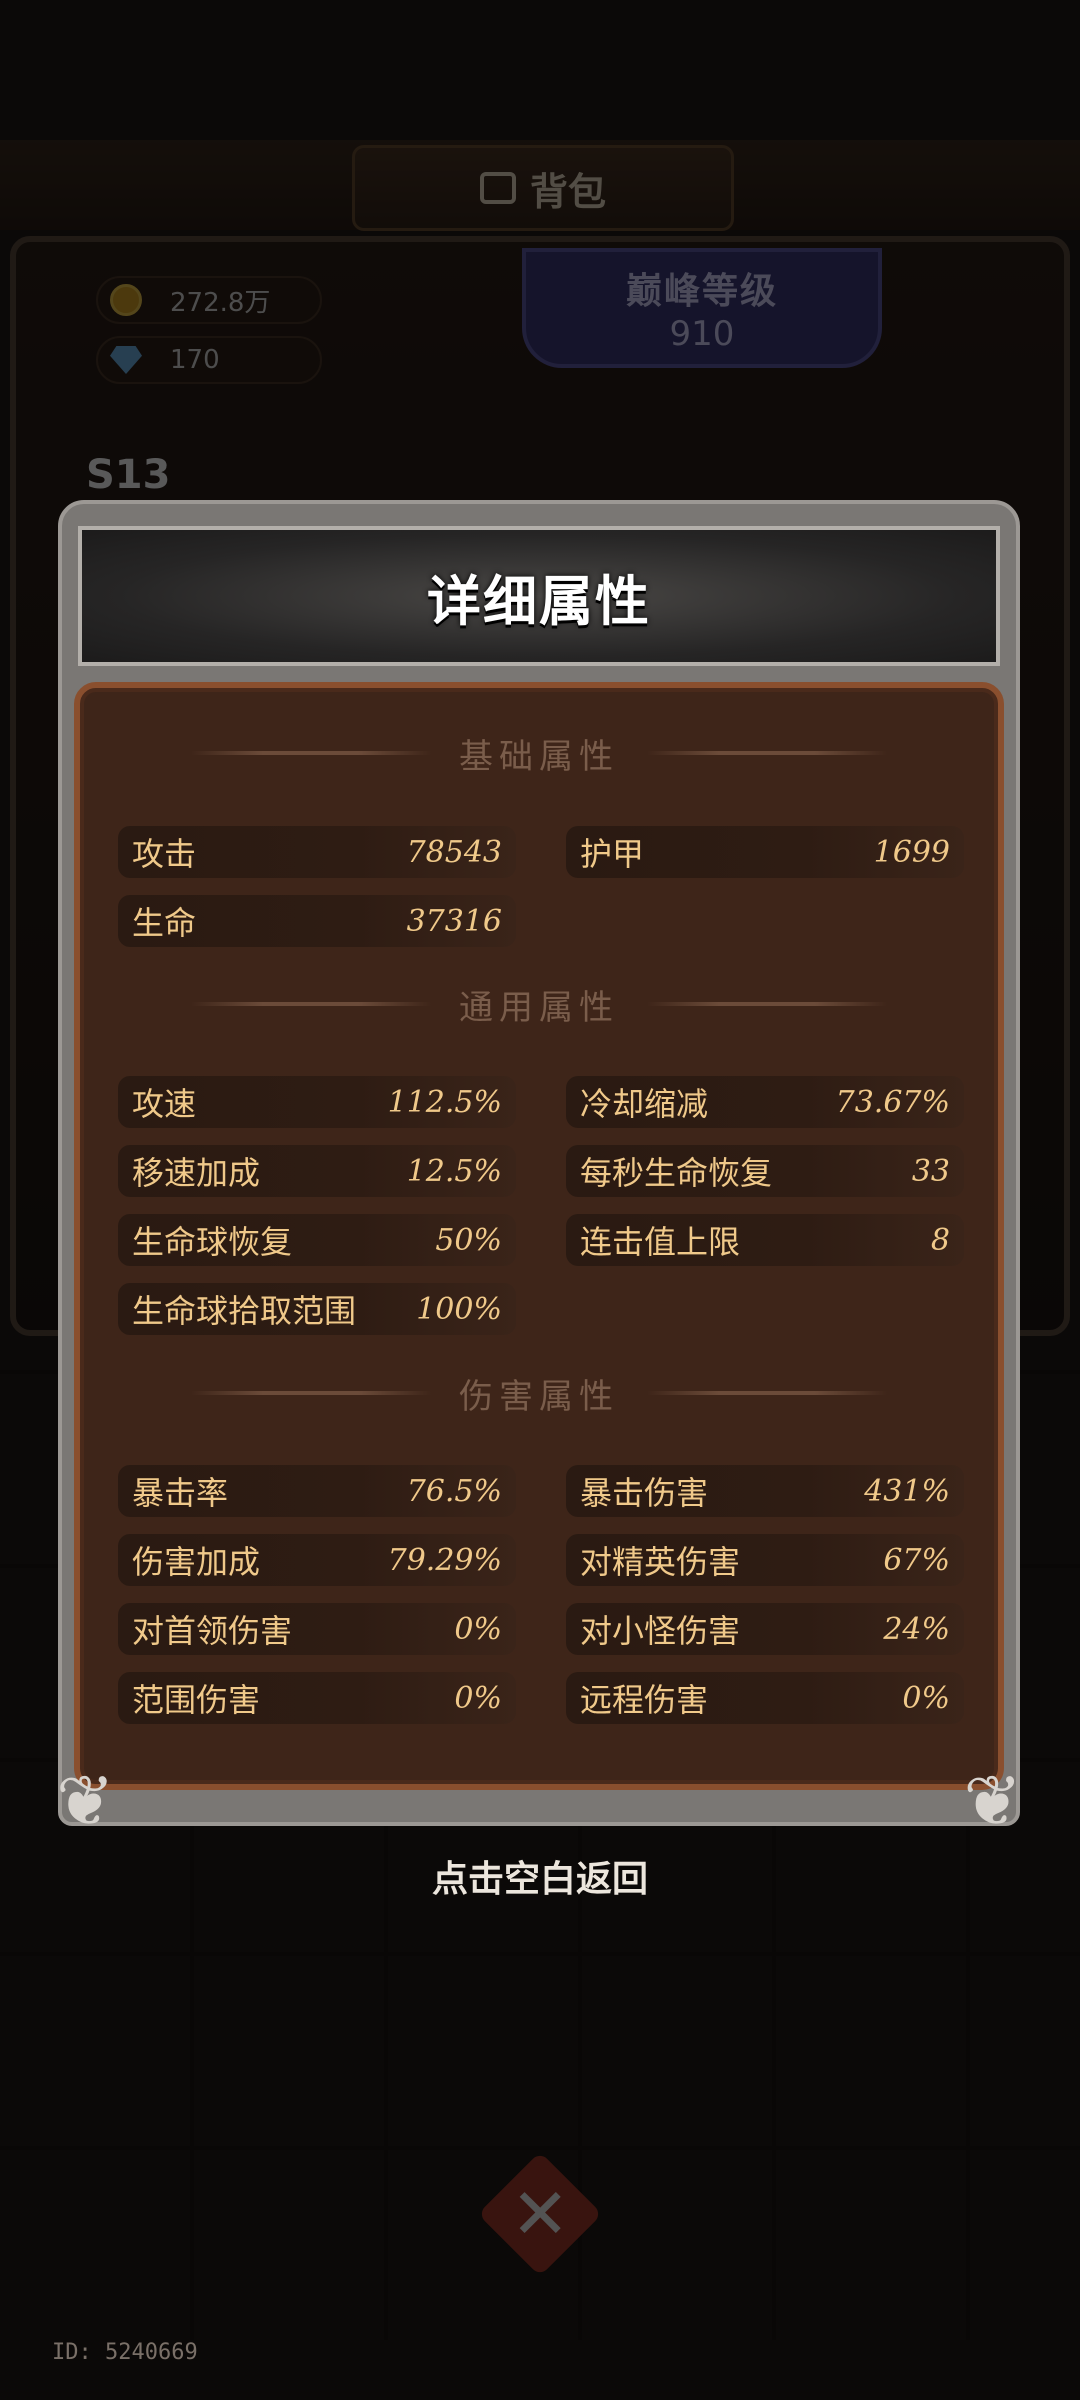 The width and height of the screenshot is (1080, 2400). I want to click on stat-value: 24%, so click(916, 1629).